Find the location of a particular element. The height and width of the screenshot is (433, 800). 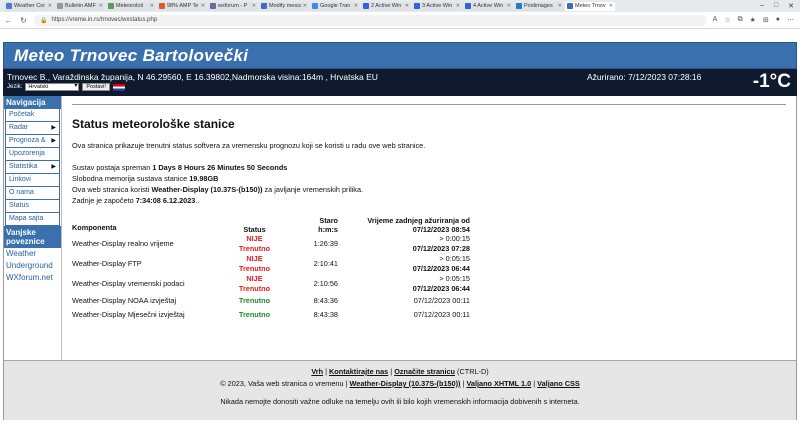

browser-tab: 3 Active Win ✕ is located at coordinates (437, 6).